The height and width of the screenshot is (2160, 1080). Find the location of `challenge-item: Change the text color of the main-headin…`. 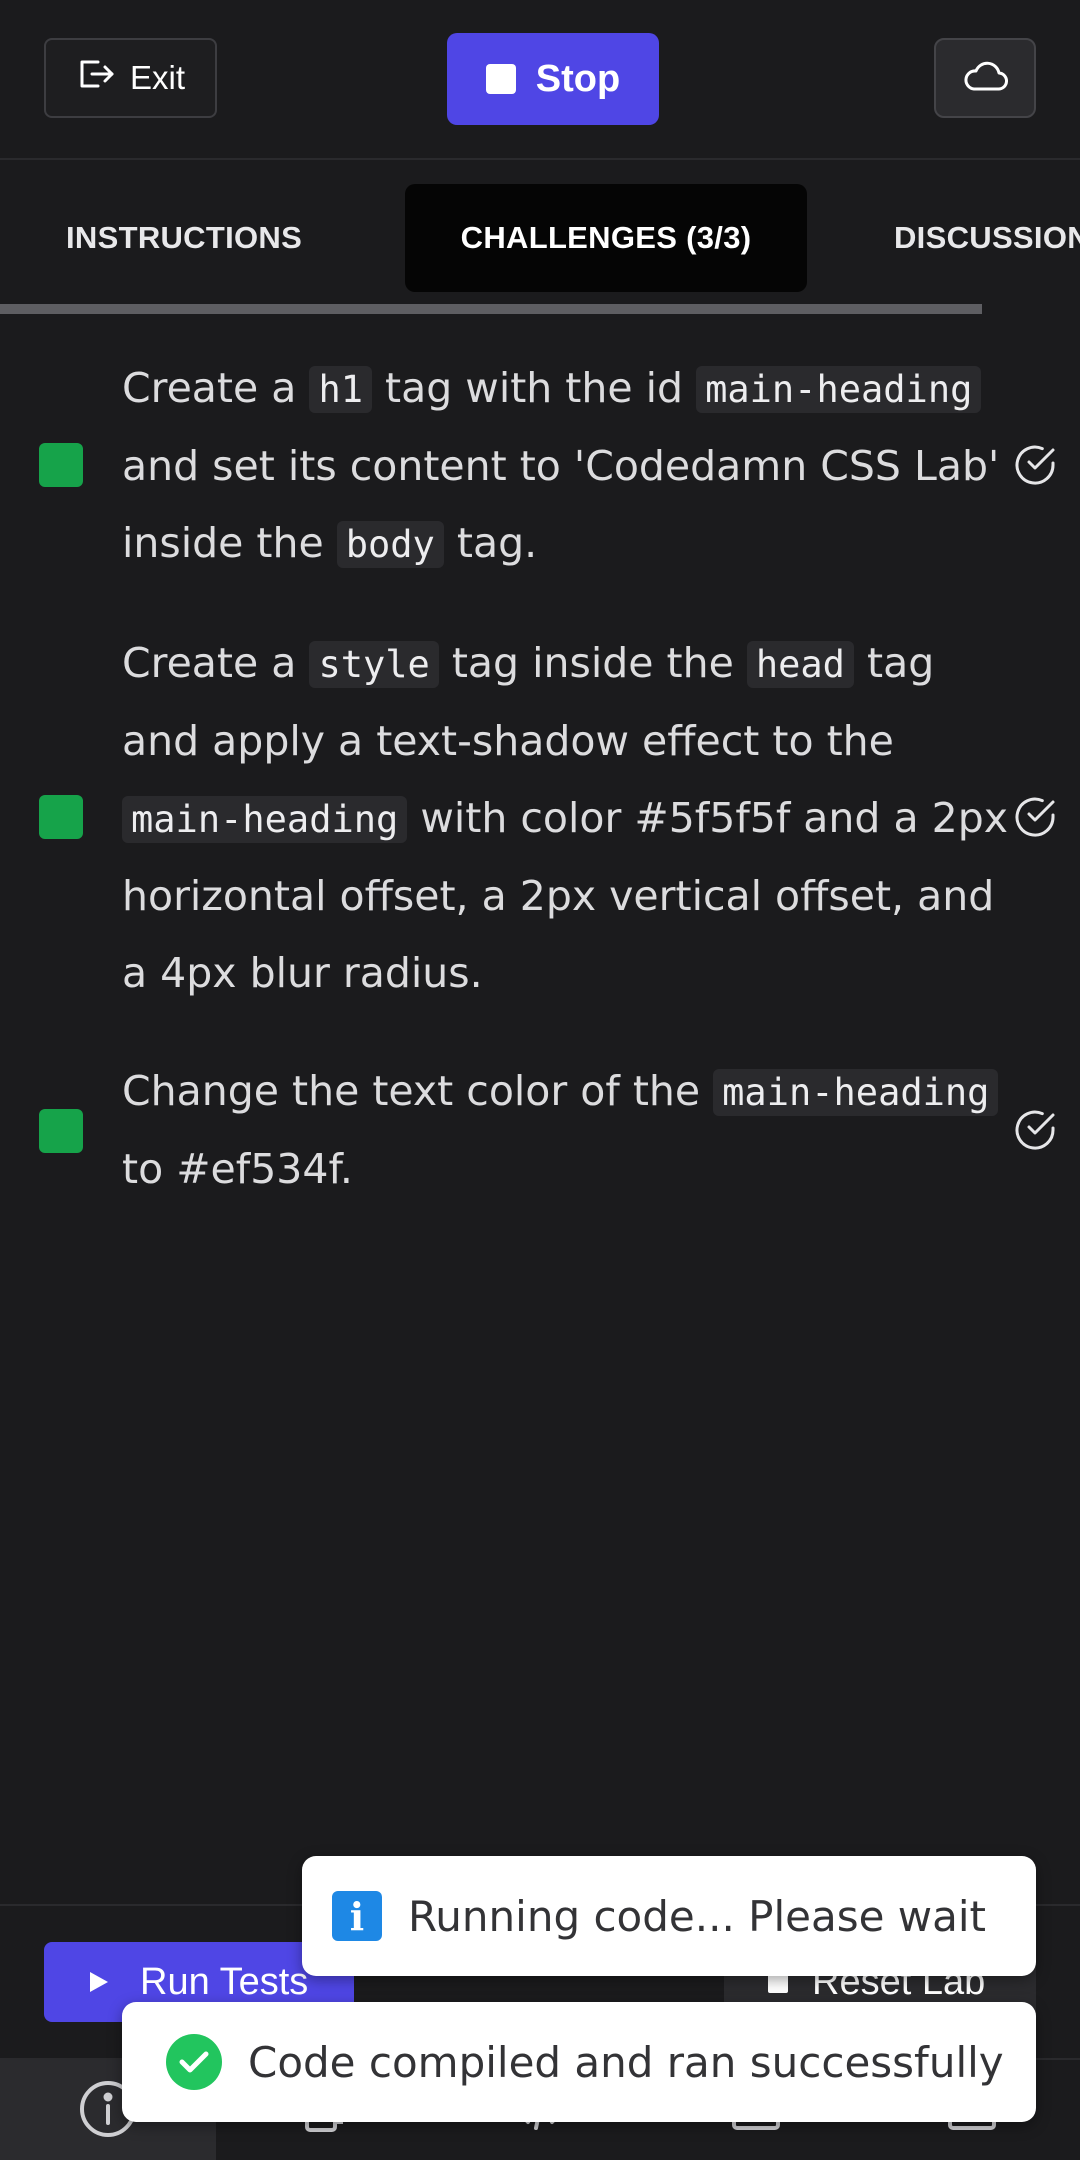

challenge-item: Change the text color of the main-headin… is located at coordinates (540, 1130).